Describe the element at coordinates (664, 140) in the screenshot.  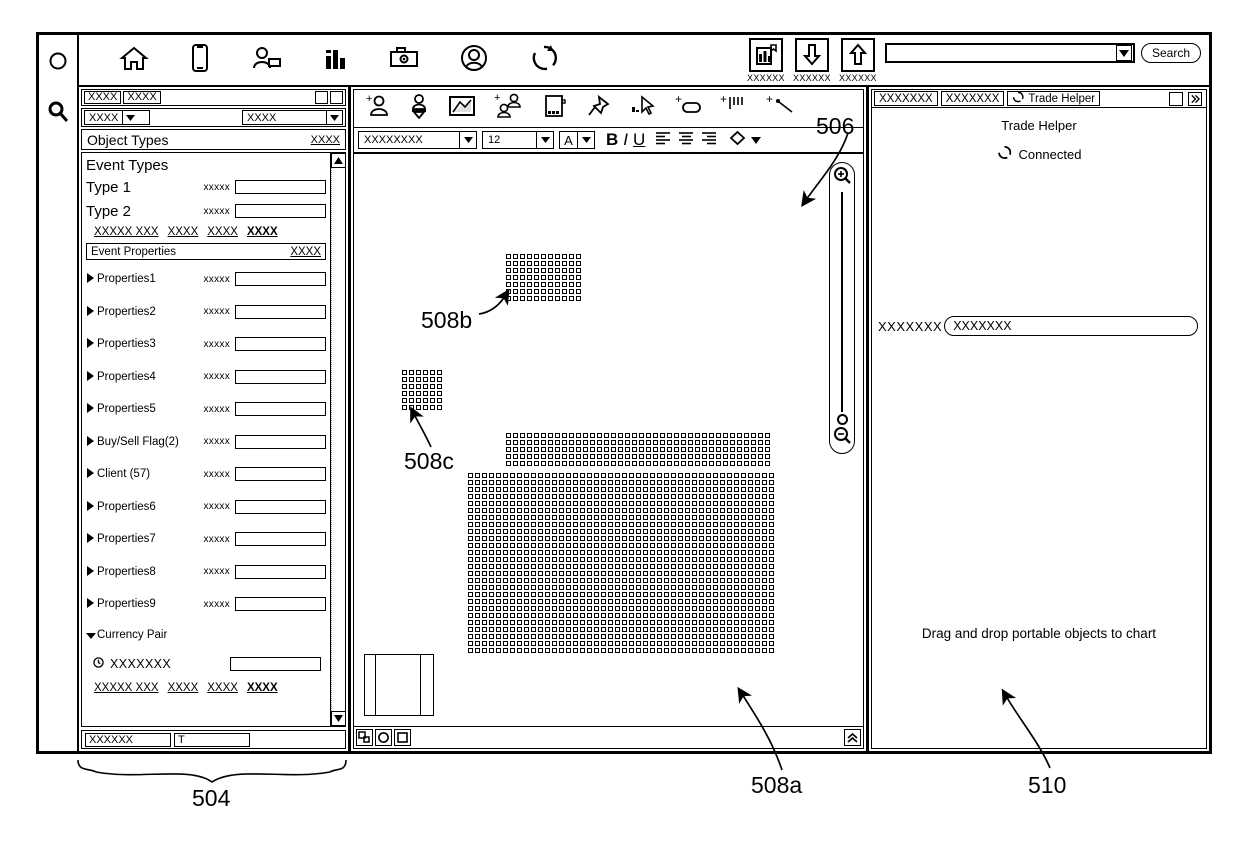
I see `align-left-button` at that location.